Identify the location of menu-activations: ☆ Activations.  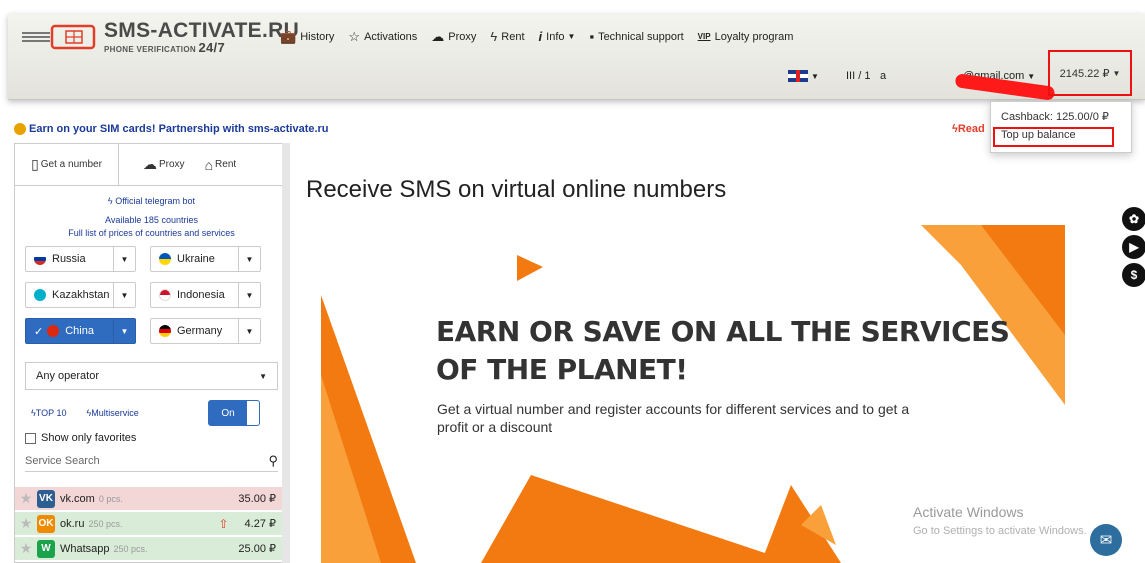
(382, 36).